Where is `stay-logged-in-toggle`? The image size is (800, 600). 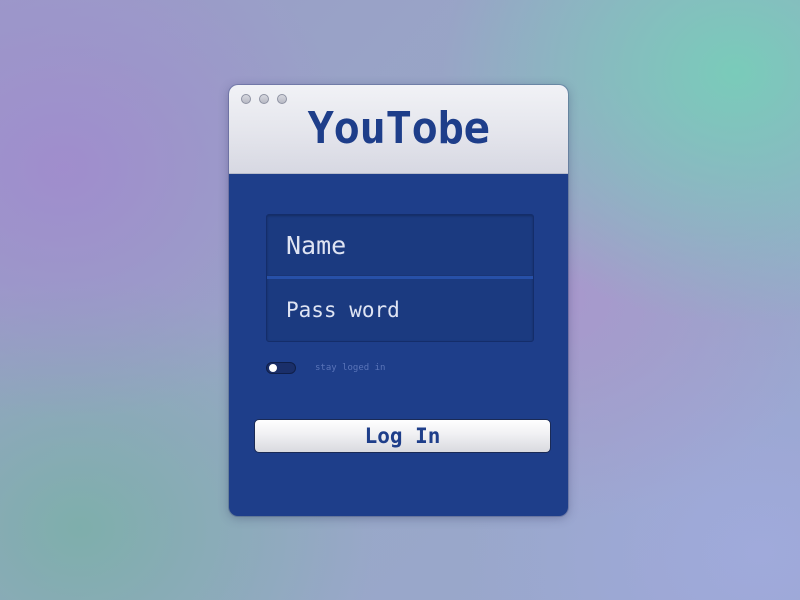
stay-logged-in-toggle is located at coordinates (281, 368).